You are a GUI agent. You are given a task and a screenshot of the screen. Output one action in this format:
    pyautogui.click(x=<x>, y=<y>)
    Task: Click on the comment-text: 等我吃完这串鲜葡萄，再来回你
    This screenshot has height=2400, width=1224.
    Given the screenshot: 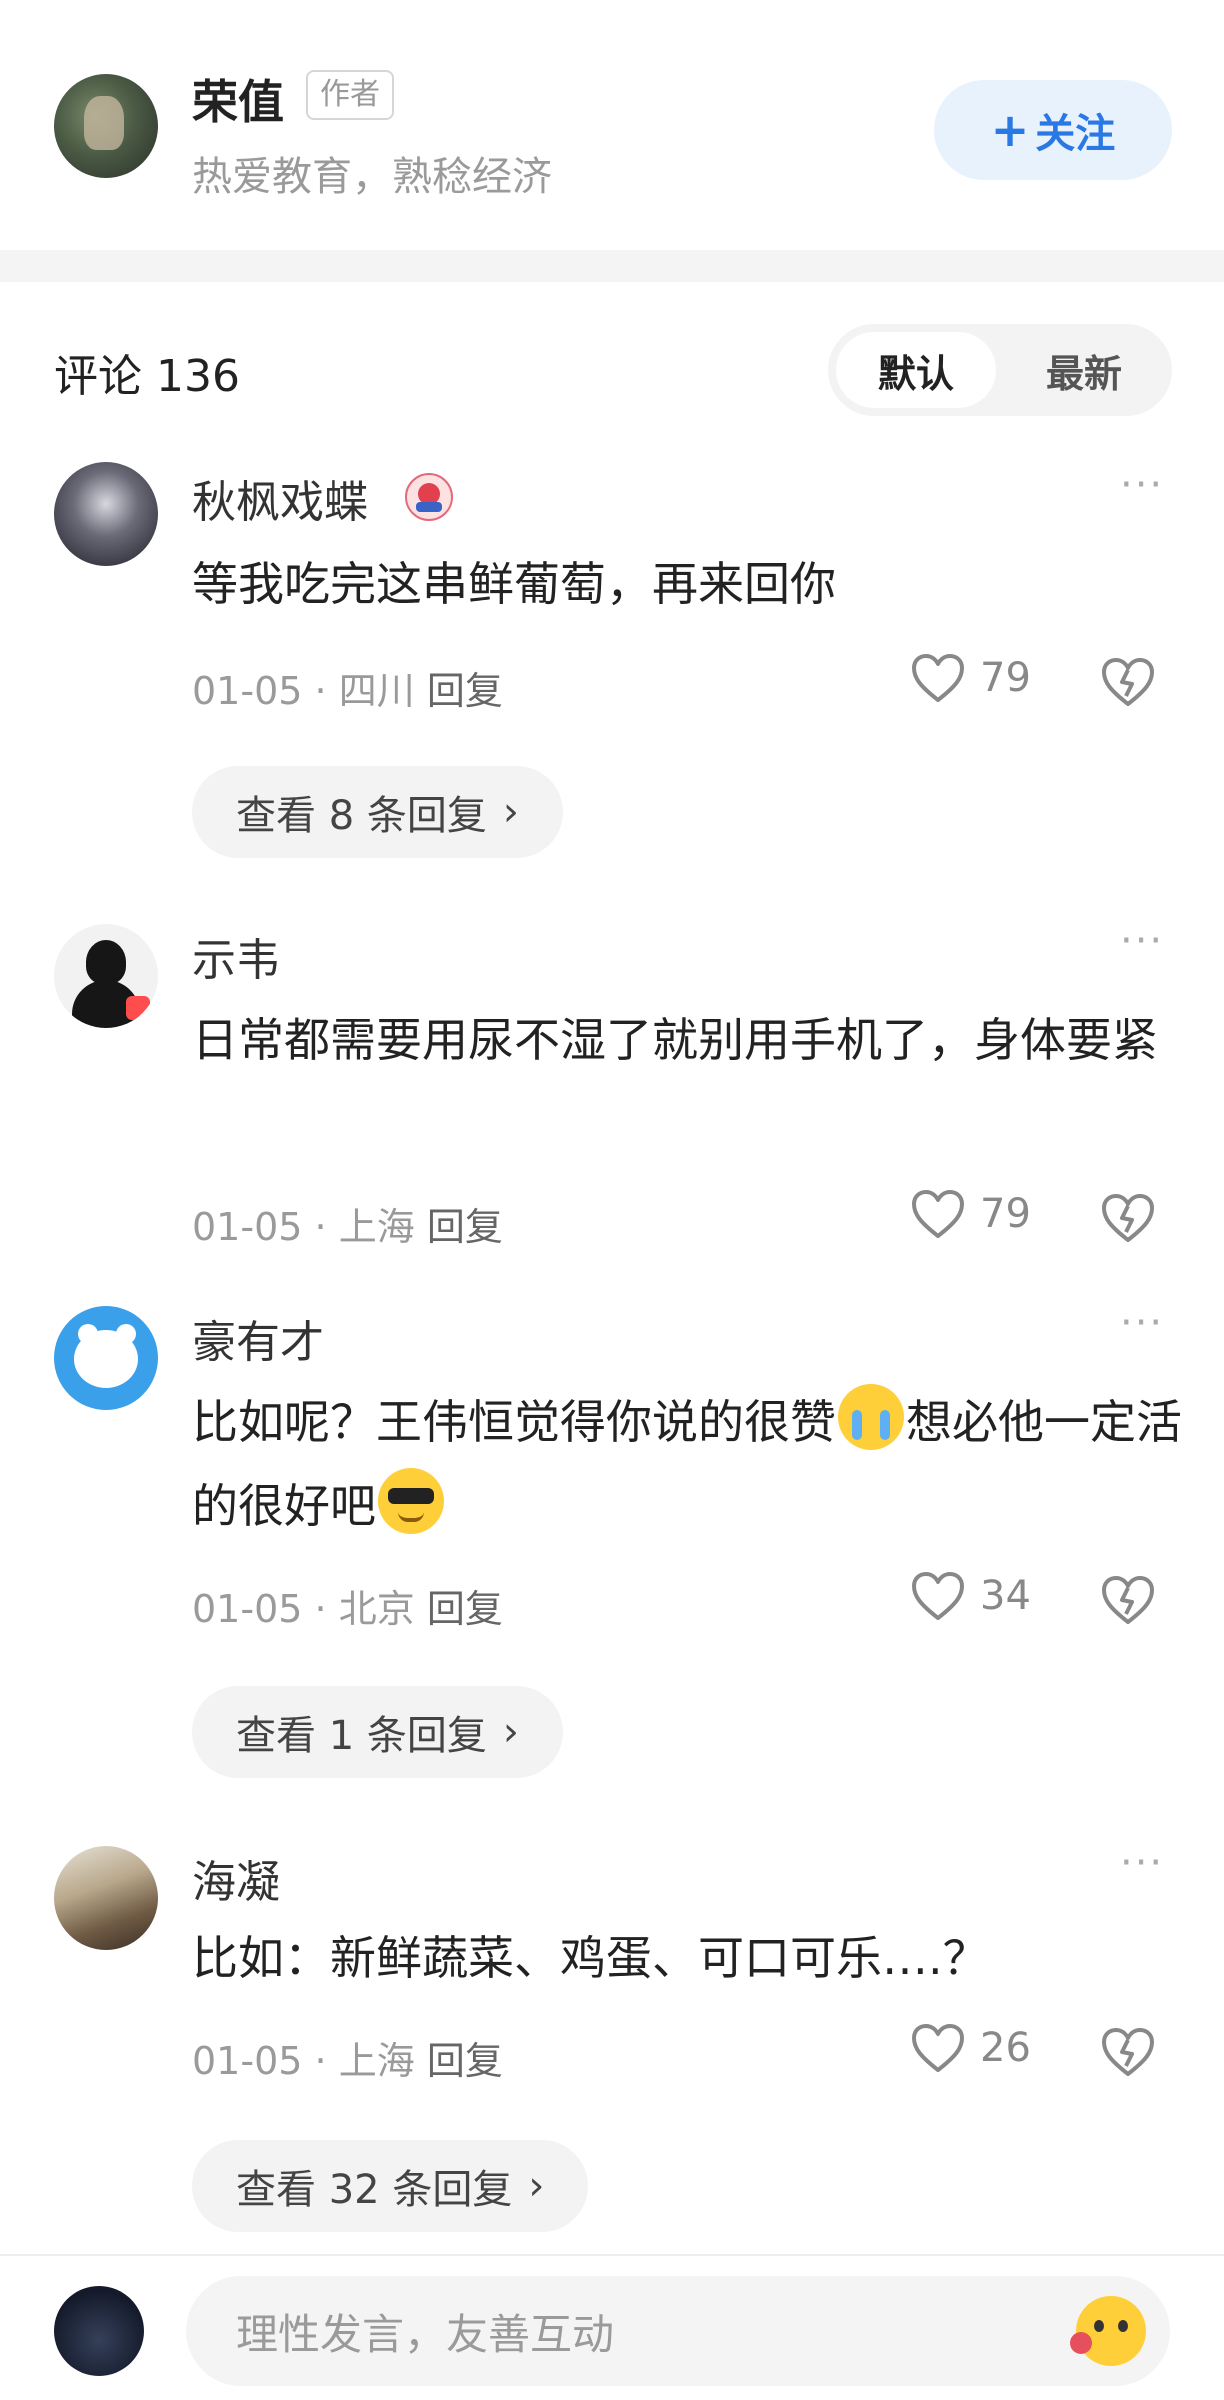 What is the action you would take?
    pyautogui.click(x=514, y=584)
    